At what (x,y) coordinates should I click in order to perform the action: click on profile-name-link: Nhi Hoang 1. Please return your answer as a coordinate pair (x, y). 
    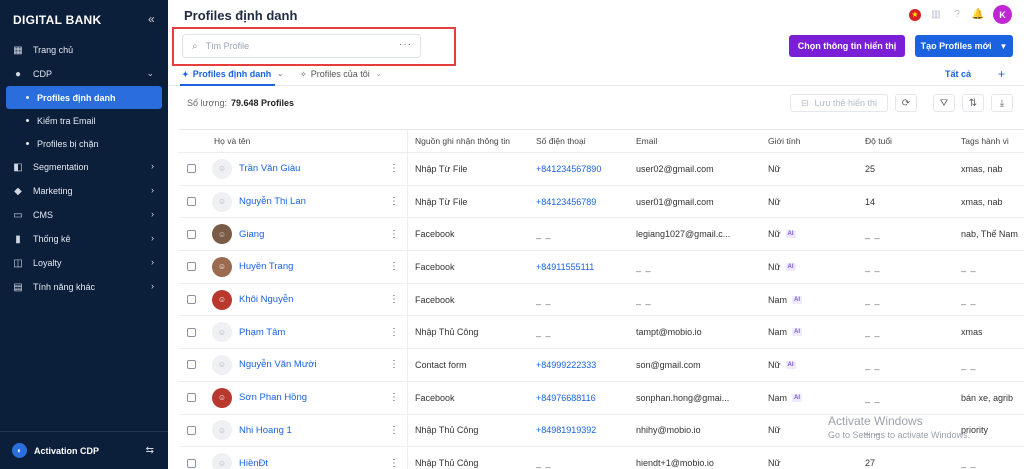
    Looking at the image, I should click on (265, 431).